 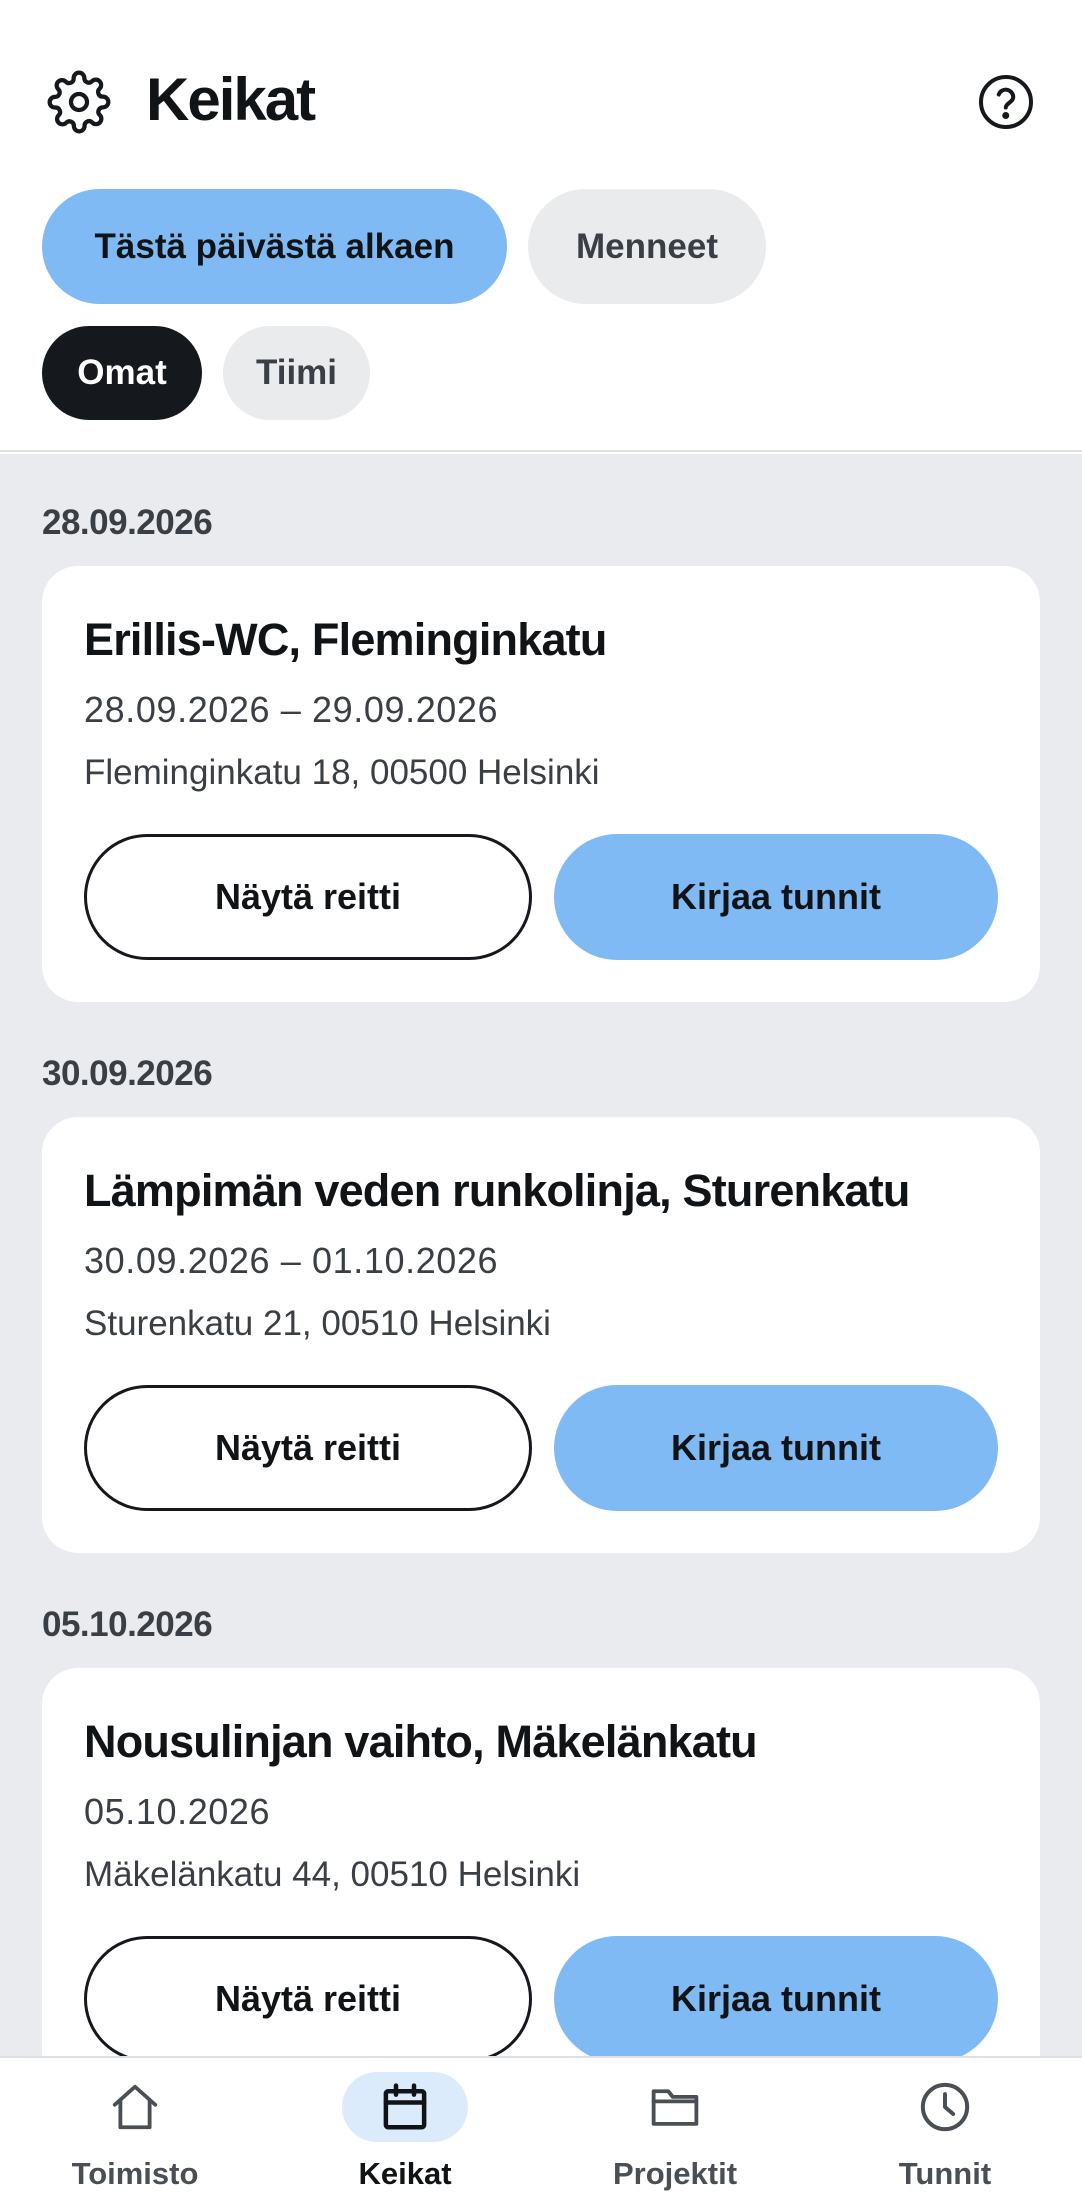 I want to click on job-dates: 30.09.2026 – 01.10.2026, so click(x=291, y=1260).